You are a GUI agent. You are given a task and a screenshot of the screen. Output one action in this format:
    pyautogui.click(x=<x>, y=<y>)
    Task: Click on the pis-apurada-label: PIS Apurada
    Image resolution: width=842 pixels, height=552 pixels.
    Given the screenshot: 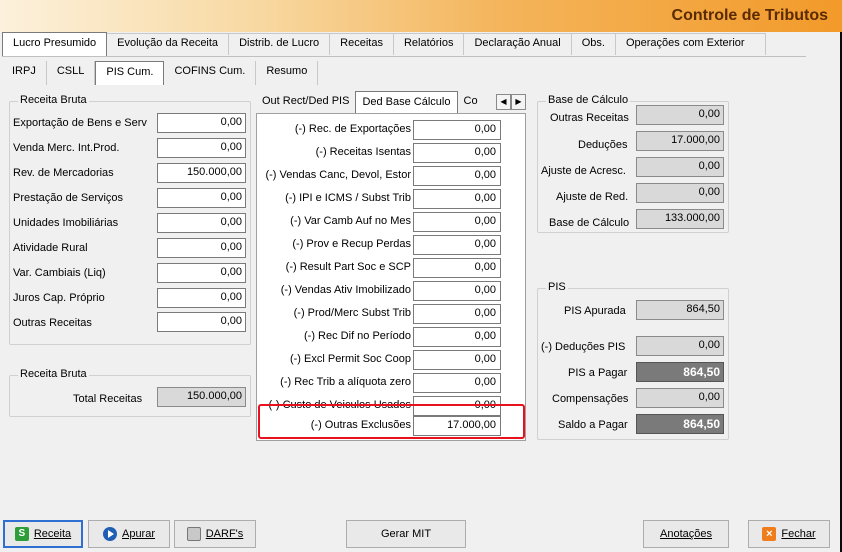 What is the action you would take?
    pyautogui.click(x=595, y=311)
    